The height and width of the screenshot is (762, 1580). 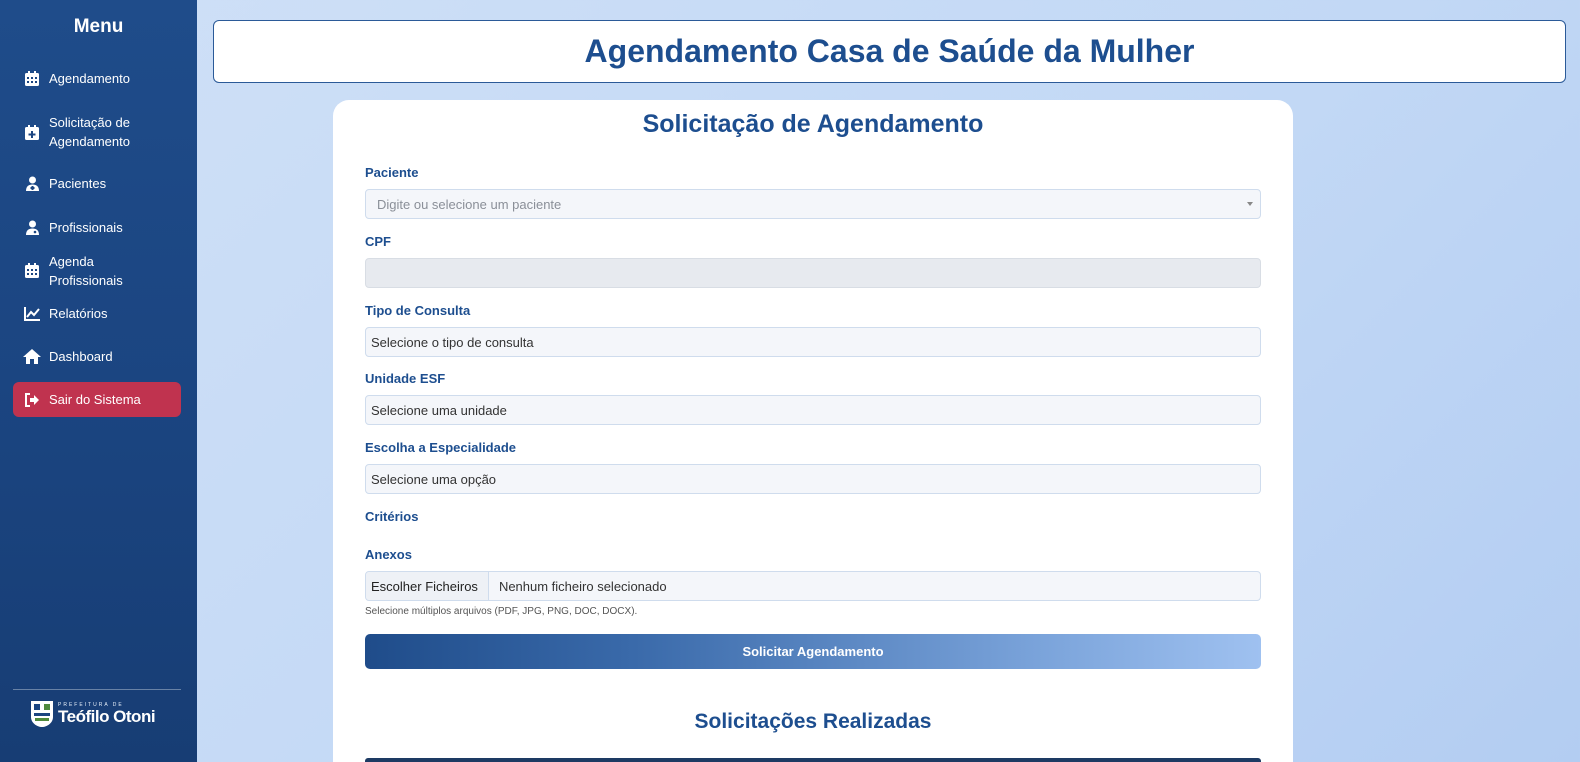 I want to click on chart-line-icon, so click(x=32, y=314).